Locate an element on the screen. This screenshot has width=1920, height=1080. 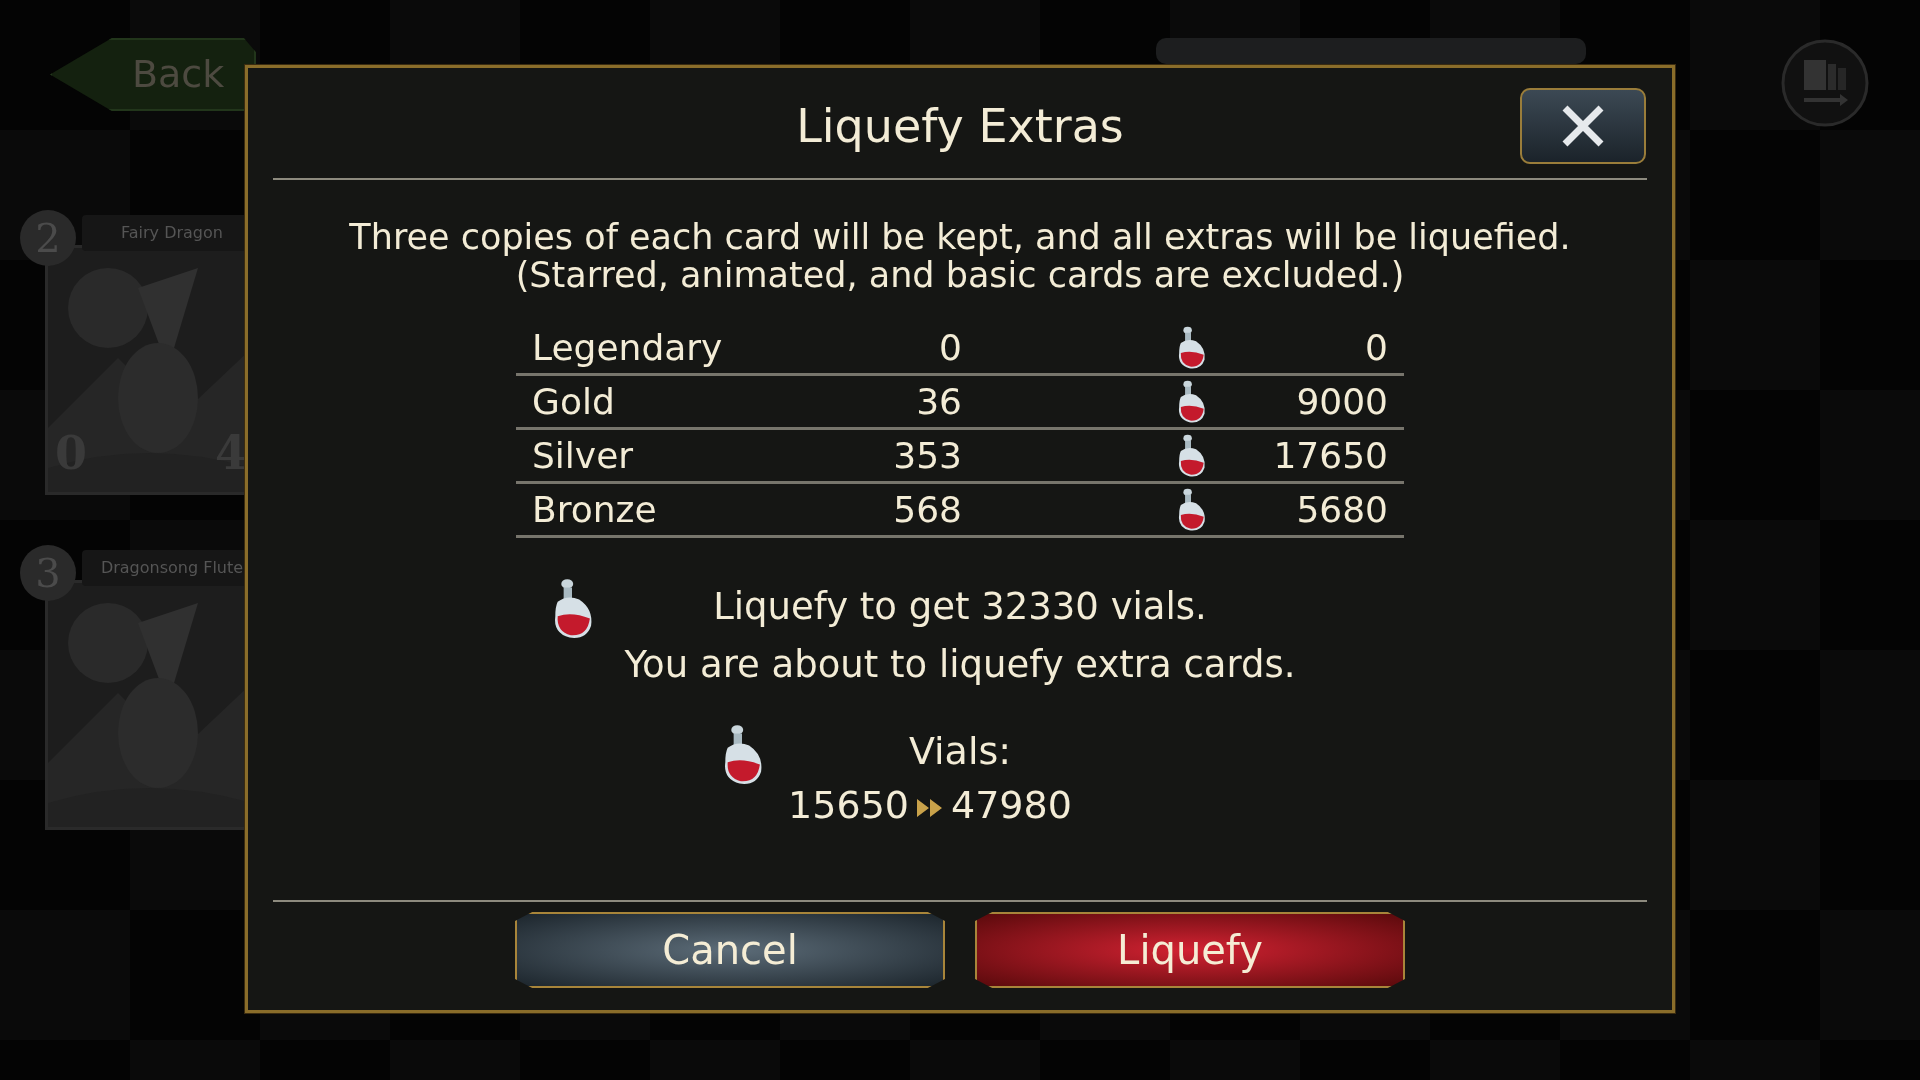
vial-amount: 9000 is located at coordinates (1341, 401).